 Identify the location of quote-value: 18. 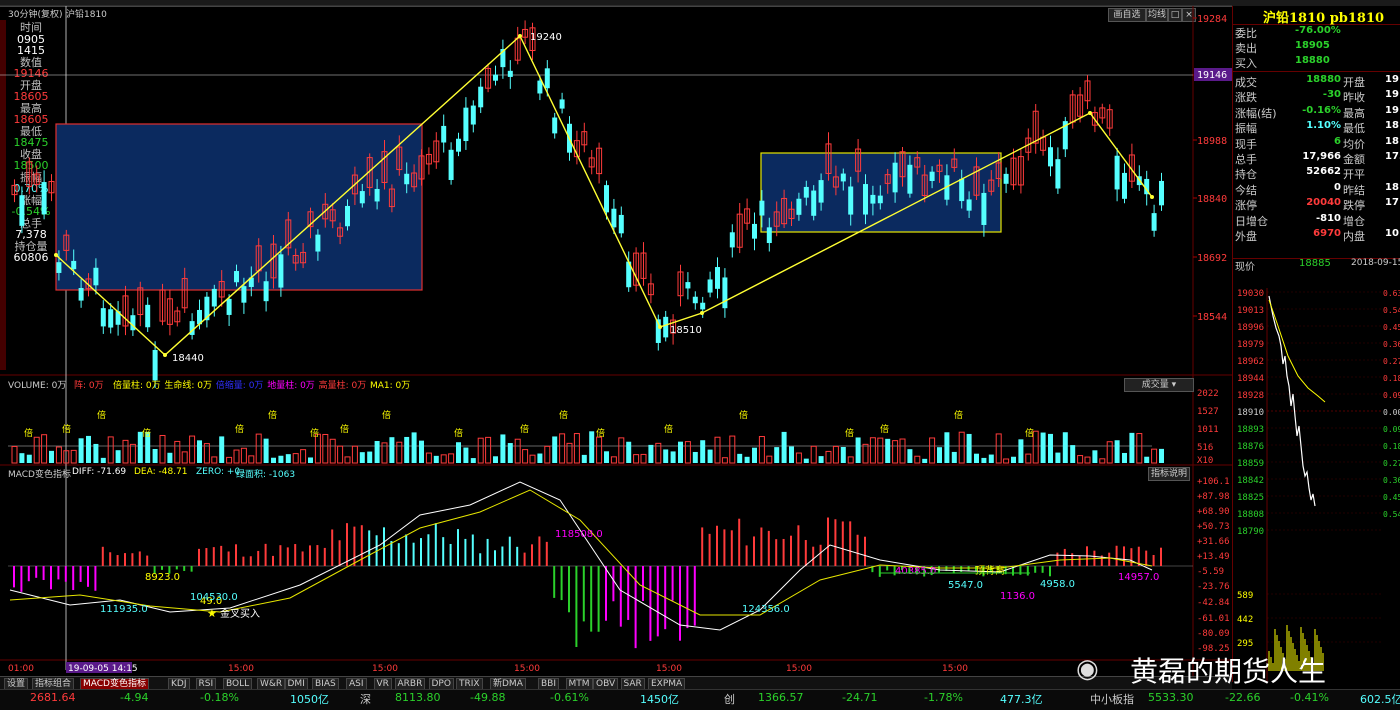
(1392, 126).